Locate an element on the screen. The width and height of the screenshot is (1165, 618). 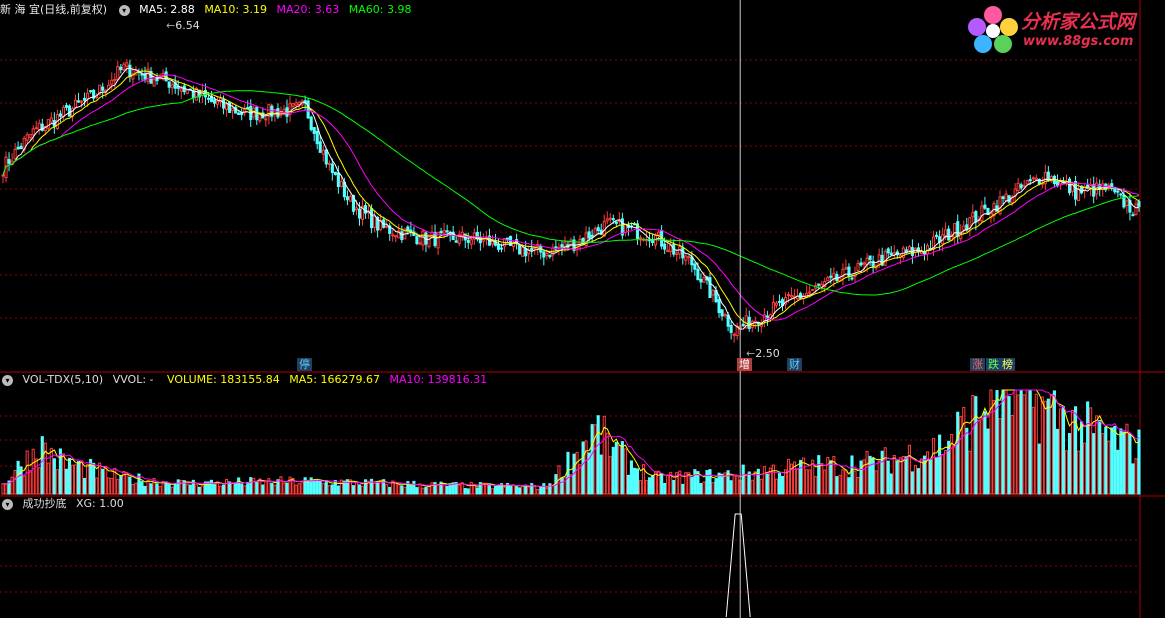
event-tag: 增 is located at coordinates (744, 364).